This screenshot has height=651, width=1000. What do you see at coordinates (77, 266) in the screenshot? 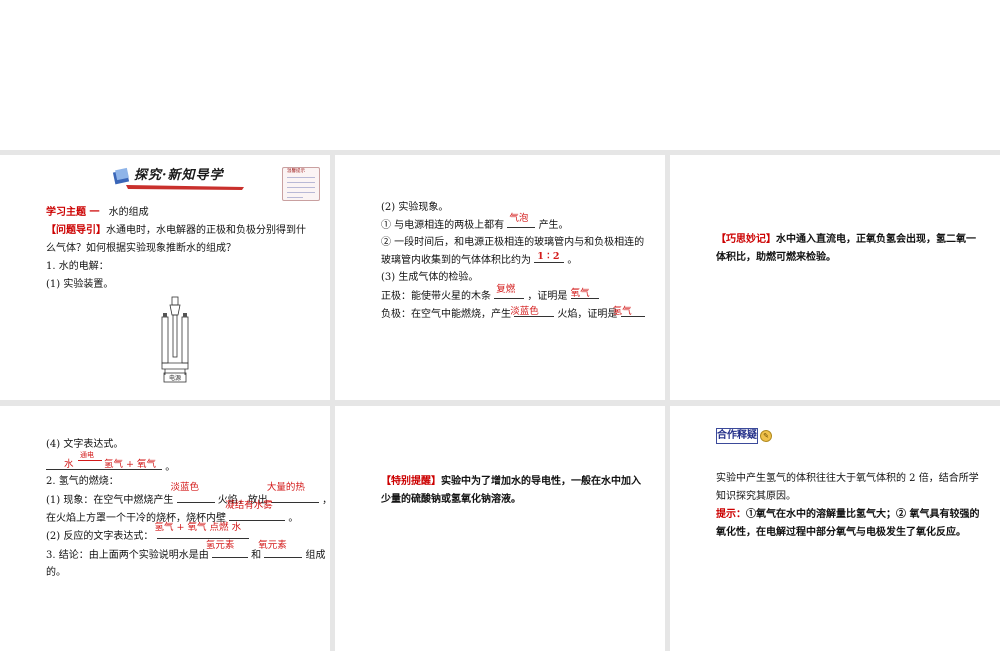
I see `item-1: 1. 水的电解：` at bounding box center [77, 266].